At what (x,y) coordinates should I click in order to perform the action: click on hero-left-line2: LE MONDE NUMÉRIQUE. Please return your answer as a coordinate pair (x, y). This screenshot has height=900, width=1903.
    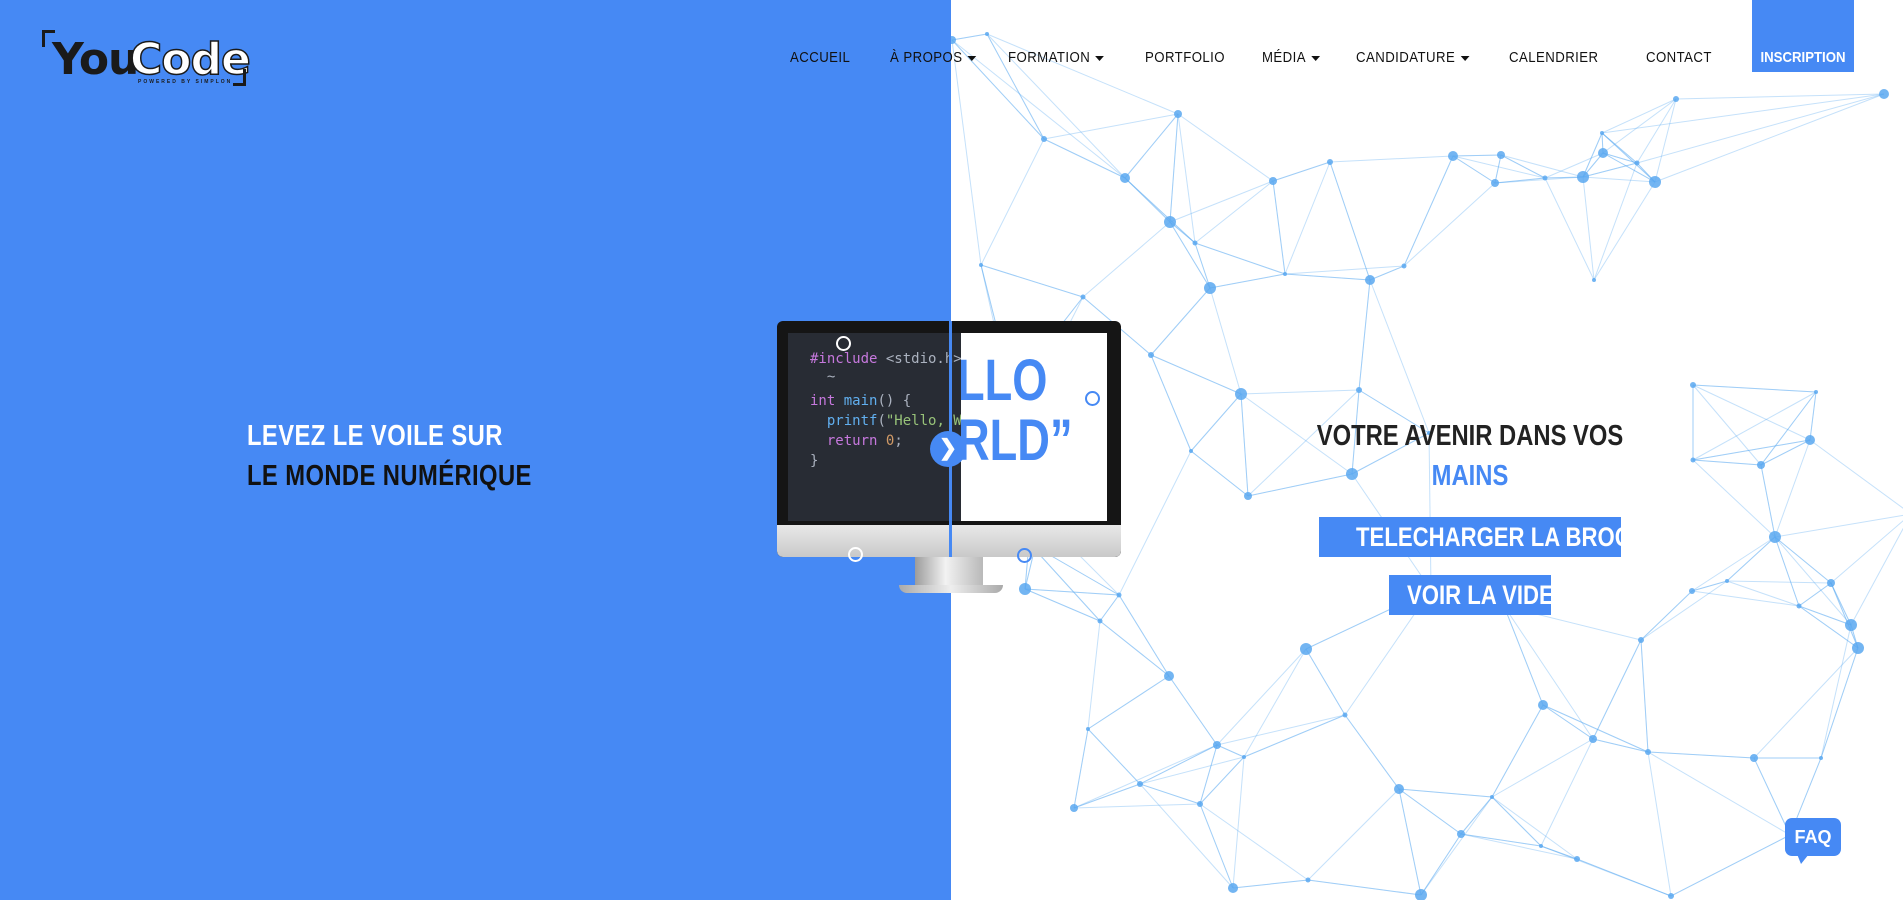
    Looking at the image, I should click on (389, 476).